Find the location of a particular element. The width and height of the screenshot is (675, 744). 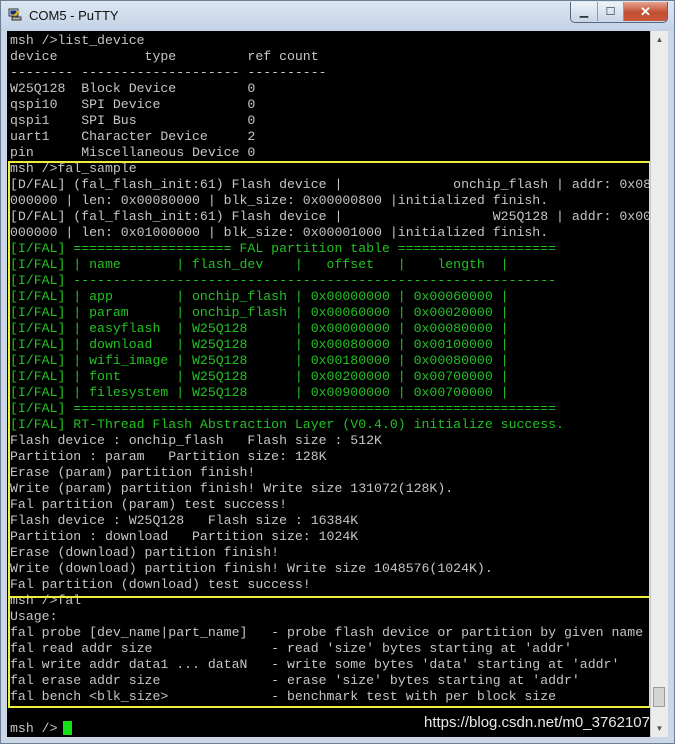

terminal-line: qspi1 SPI Bus 0 is located at coordinates (133, 120).